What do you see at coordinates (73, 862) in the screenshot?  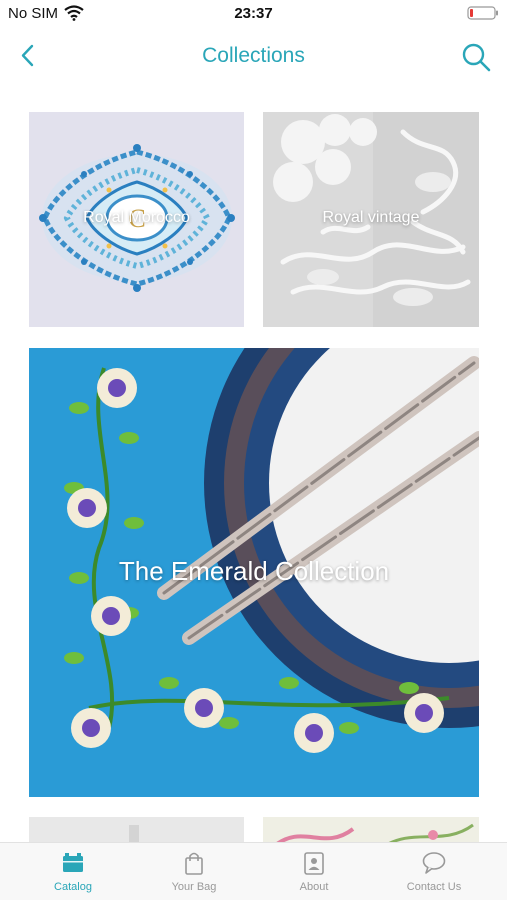 I see `catalog-icon` at bounding box center [73, 862].